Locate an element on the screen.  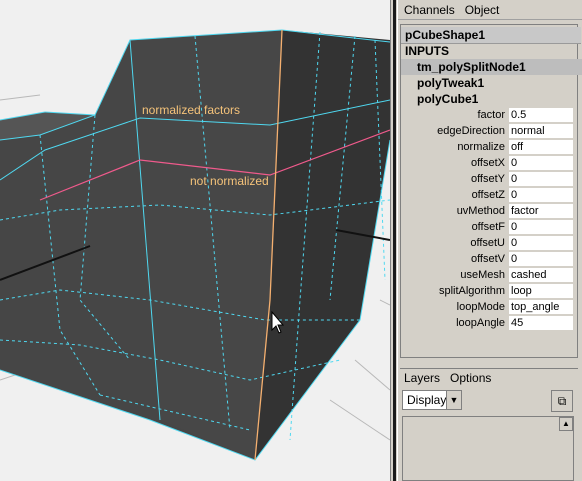
pane-divider is located at coordinates (394, 240).